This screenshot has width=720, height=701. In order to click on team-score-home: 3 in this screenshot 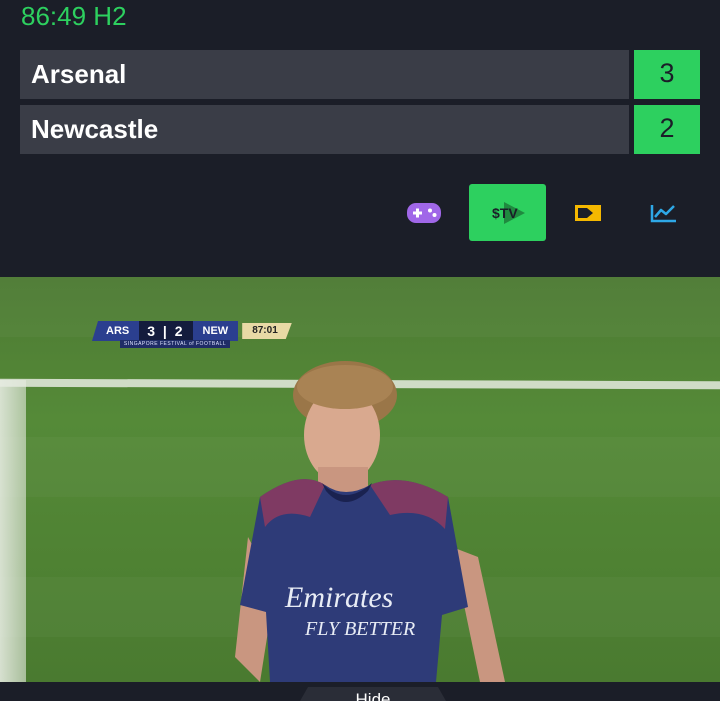, I will do `click(667, 74)`.